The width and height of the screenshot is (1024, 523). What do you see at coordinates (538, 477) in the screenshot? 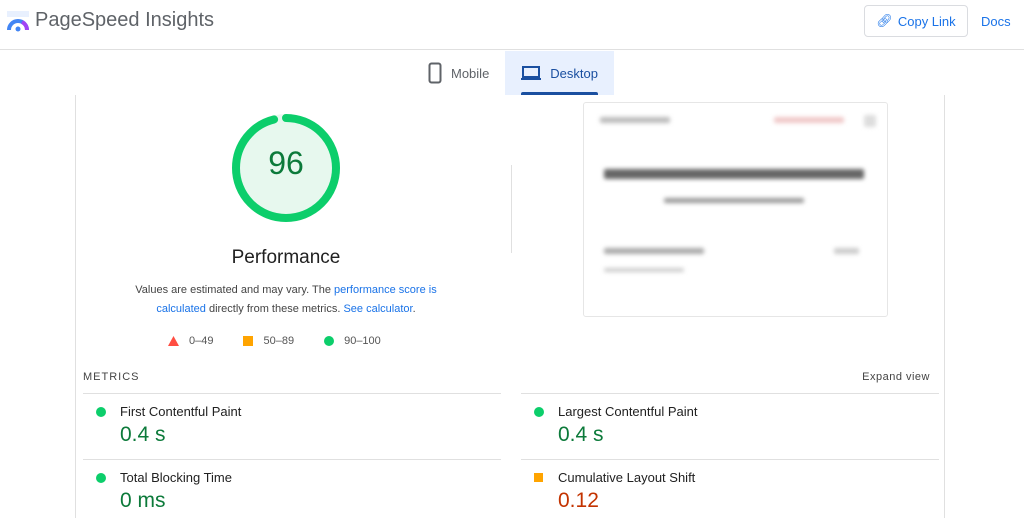
I see `average-square-icon` at bounding box center [538, 477].